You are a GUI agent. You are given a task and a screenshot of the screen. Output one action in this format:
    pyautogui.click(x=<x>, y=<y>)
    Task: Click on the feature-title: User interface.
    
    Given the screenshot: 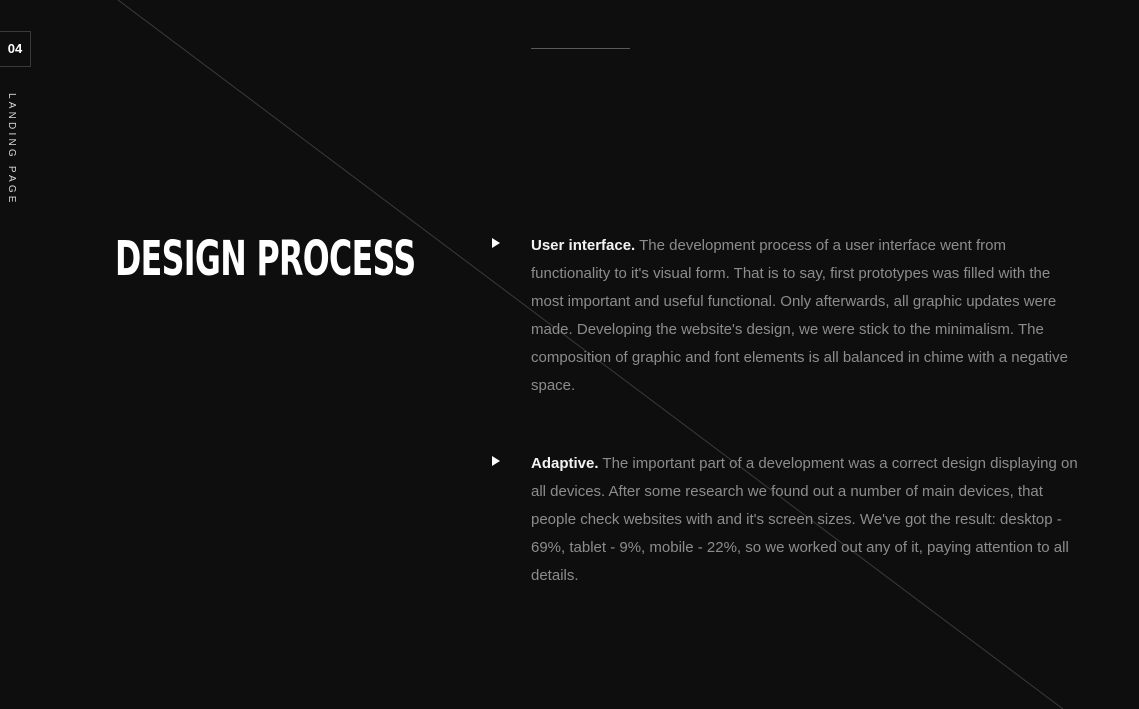 What is the action you would take?
    pyautogui.click(x=583, y=245)
    